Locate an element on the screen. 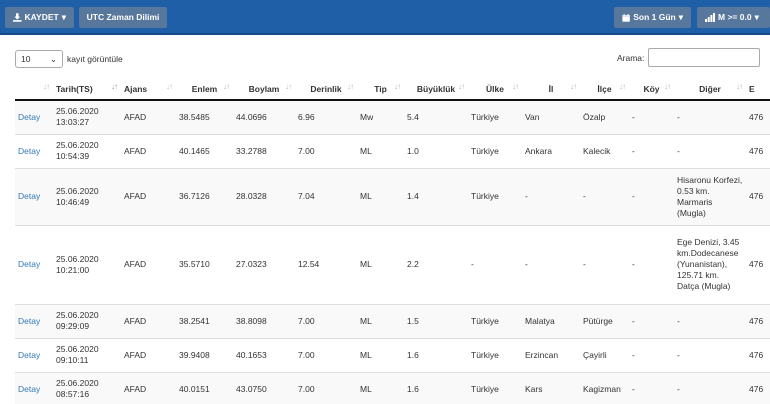 The image size is (770, 404). search-control: Arama: is located at coordinates (689, 57).